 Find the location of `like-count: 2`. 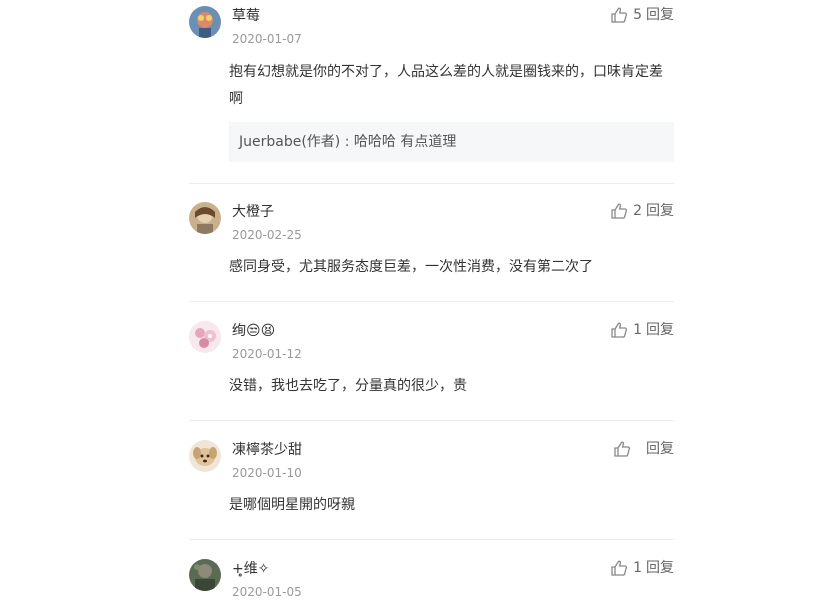

like-count: 2 is located at coordinates (637, 211).